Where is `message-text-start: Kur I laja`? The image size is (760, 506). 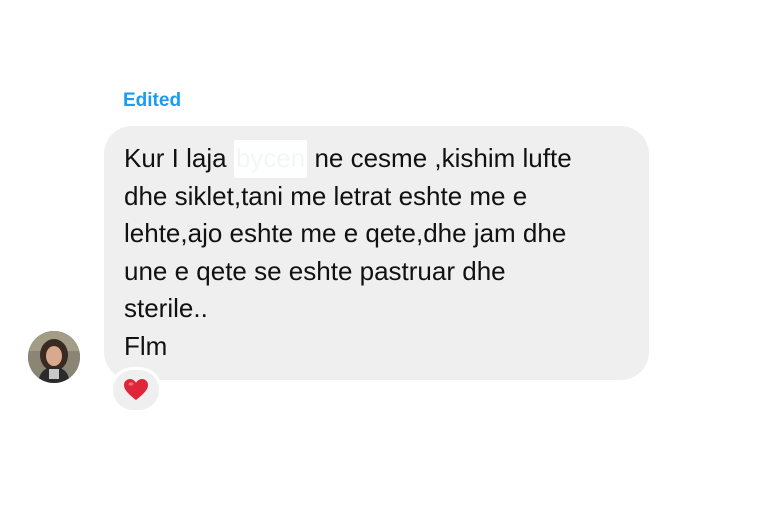 message-text-start: Kur I laja is located at coordinates (179, 158).